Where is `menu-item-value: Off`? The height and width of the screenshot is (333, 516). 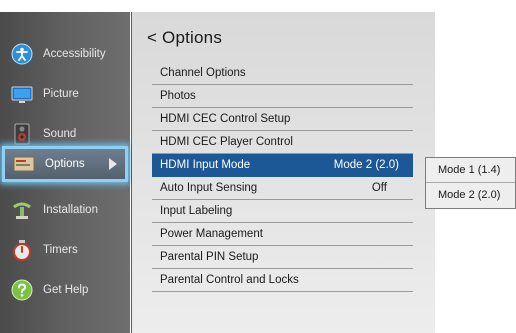 menu-item-value: Off is located at coordinates (379, 188).